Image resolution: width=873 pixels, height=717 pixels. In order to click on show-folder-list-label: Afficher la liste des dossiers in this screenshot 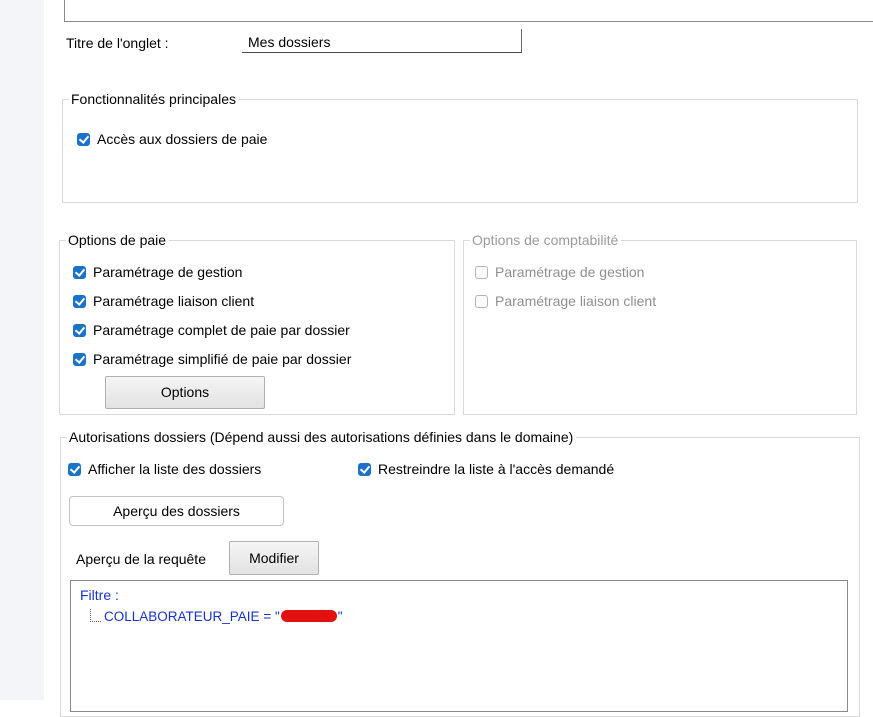, I will do `click(175, 469)`.